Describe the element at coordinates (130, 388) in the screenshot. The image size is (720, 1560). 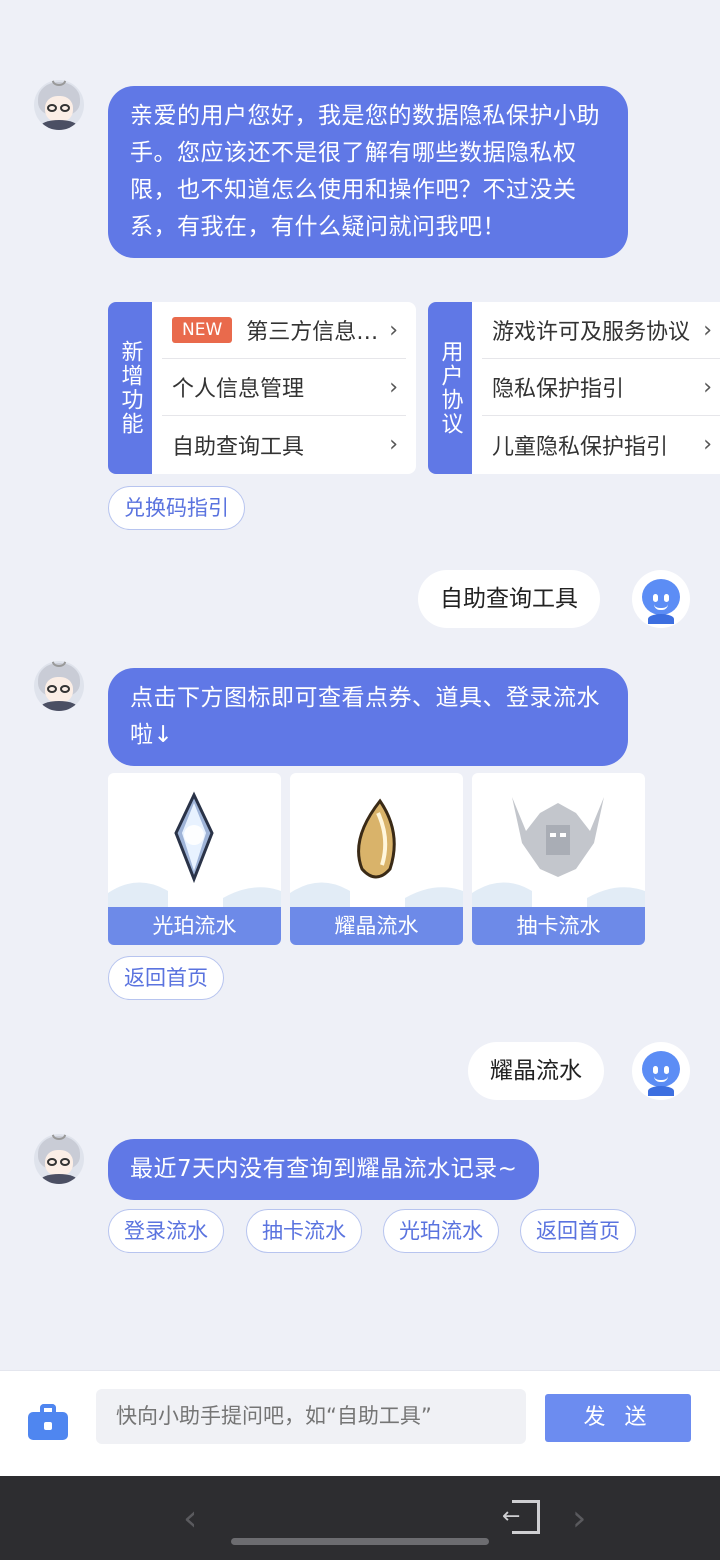
I see `new-features-label: 新增功能` at that location.